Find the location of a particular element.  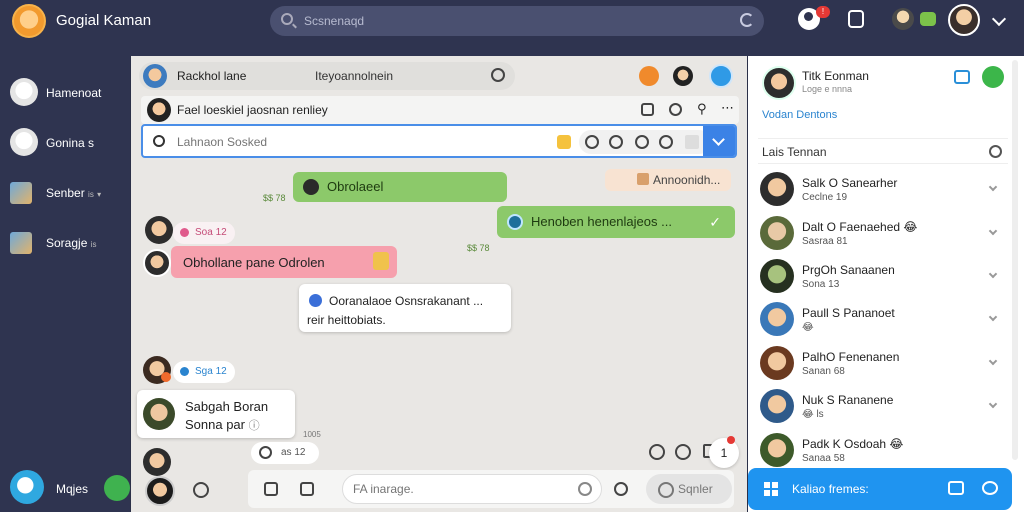

search-submit-button is located at coordinates (719, 141).